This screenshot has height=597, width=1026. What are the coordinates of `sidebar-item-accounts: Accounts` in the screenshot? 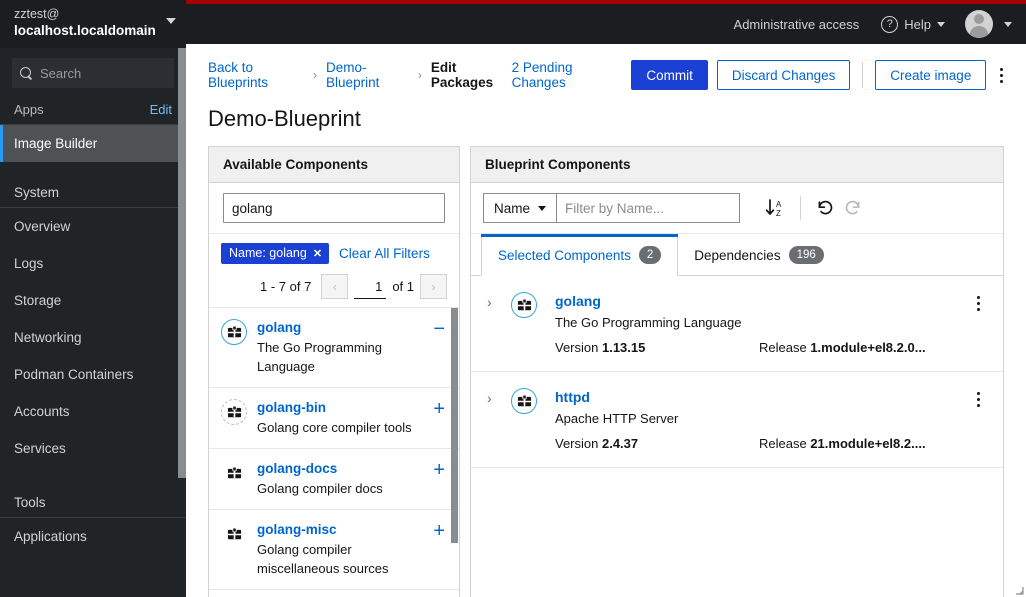 It's located at (93, 411).